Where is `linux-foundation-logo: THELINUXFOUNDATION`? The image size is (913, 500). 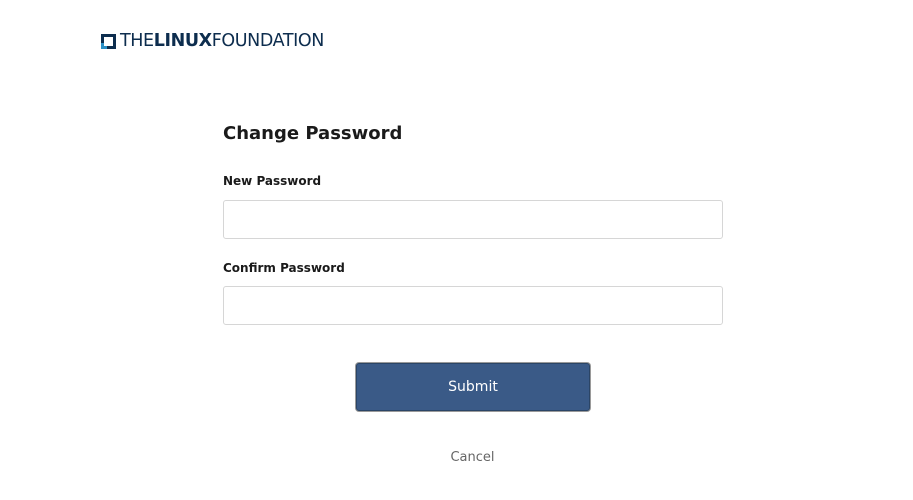
linux-foundation-logo: THELINUXFOUNDATION is located at coordinates (212, 41).